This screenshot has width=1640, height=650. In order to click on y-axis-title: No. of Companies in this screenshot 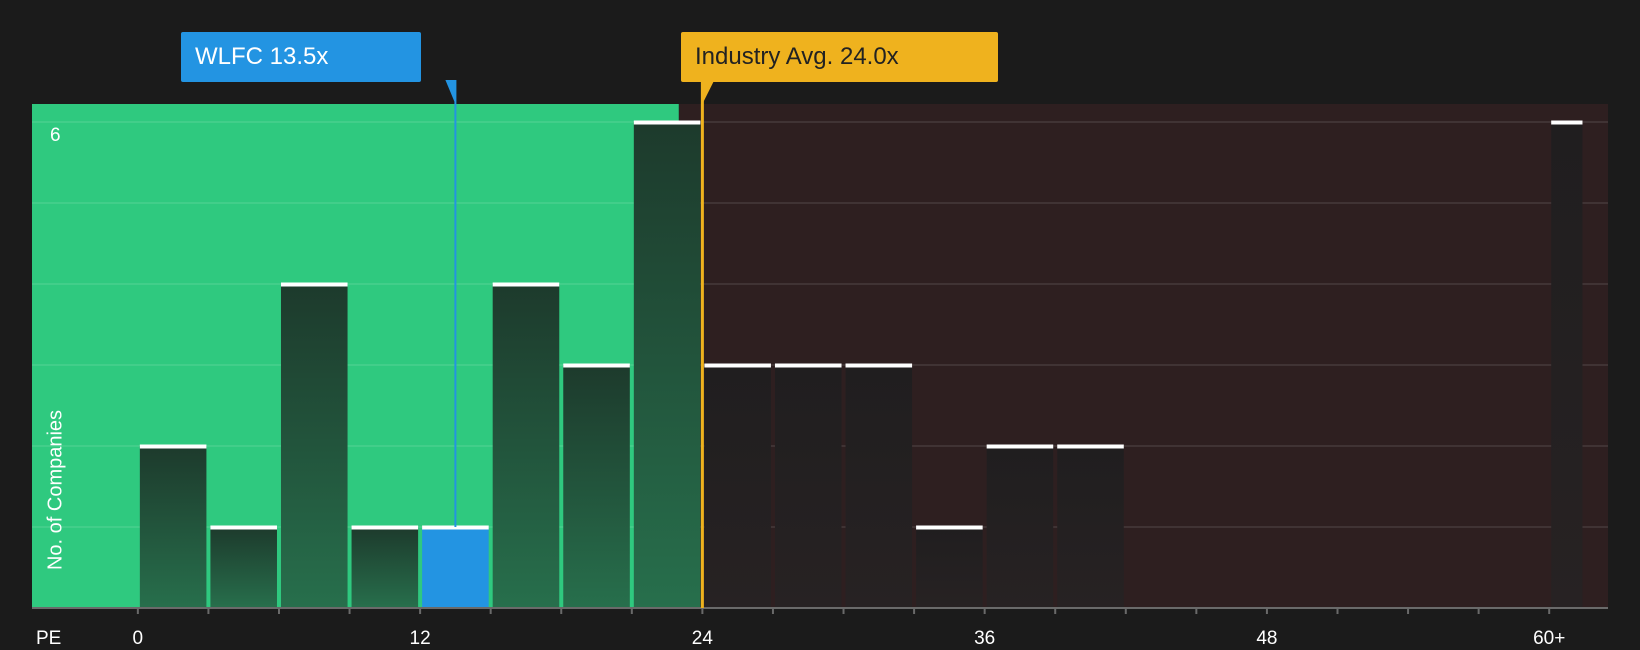, I will do `click(55, 490)`.